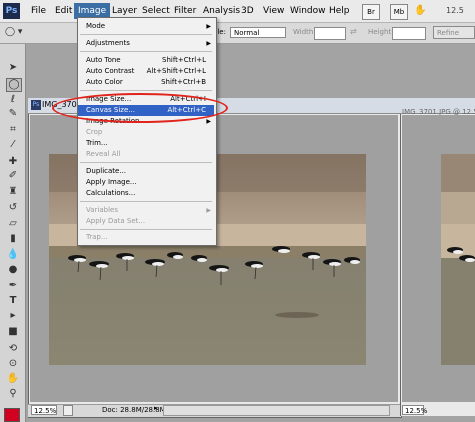 The width and height of the screenshot is (475, 422). Describe the element at coordinates (12, 415) in the screenshot. I see `foreground-color-swatch` at that location.